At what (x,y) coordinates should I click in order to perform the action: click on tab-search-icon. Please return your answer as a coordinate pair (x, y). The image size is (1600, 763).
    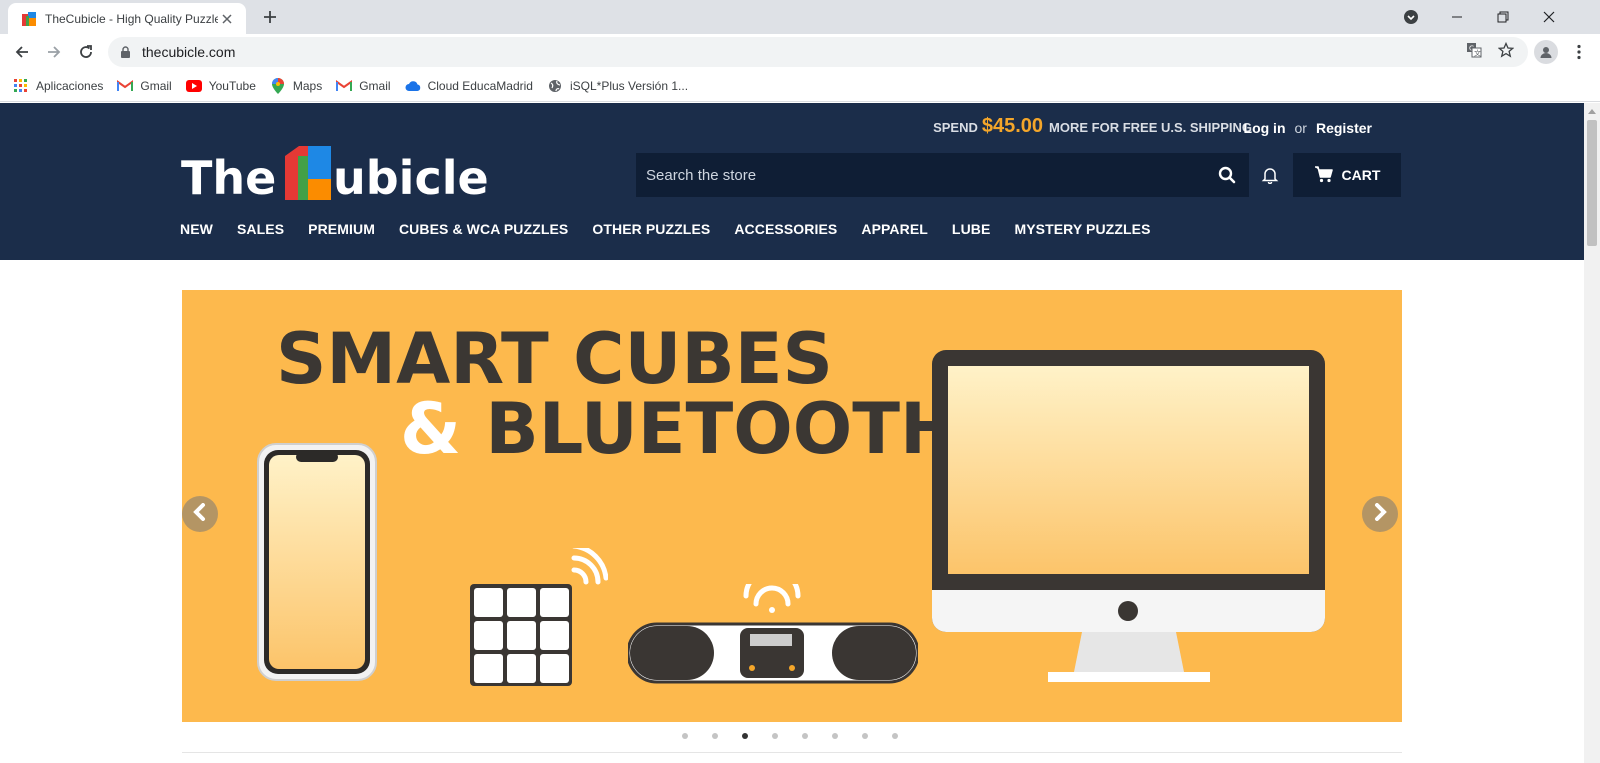
    Looking at the image, I should click on (1411, 17).